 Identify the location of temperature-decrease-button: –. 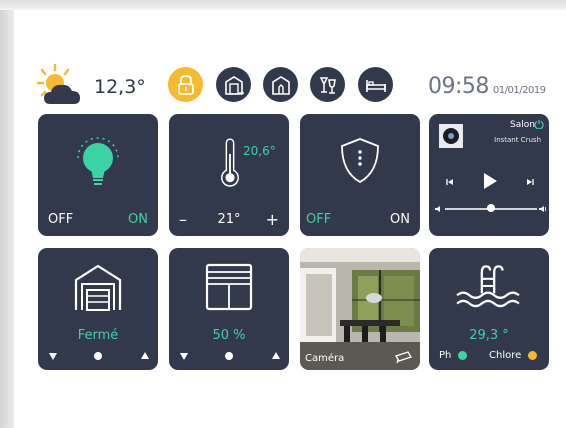
(183, 219).